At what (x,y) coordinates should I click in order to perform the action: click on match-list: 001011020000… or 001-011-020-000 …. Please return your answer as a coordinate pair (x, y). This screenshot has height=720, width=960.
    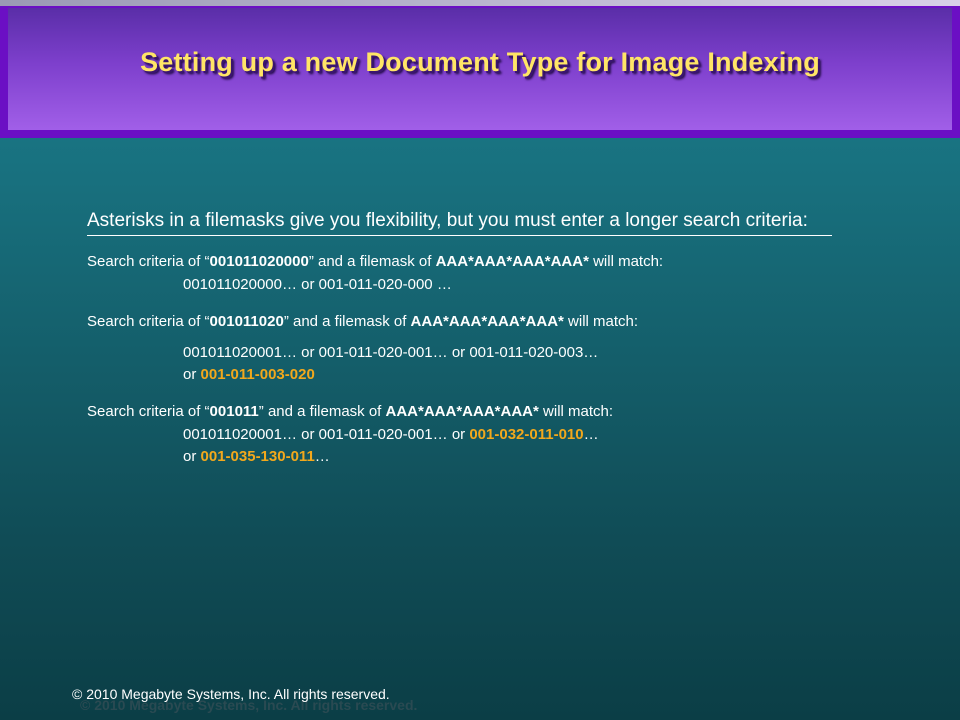
    Looking at the image, I should click on (507, 285).